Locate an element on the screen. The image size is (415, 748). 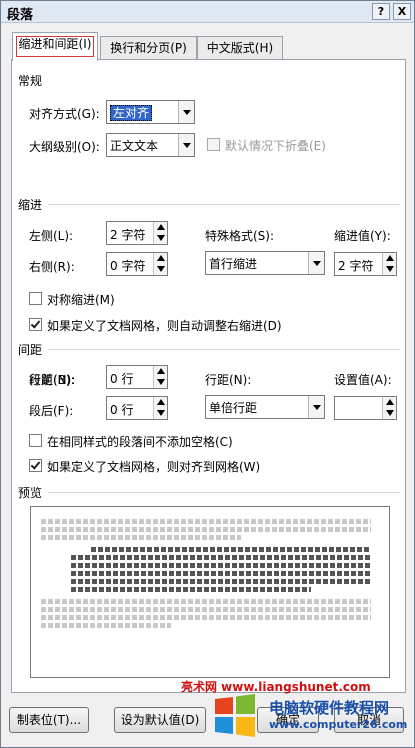
indent-by-spinner: 2 字符 is located at coordinates (365, 264).